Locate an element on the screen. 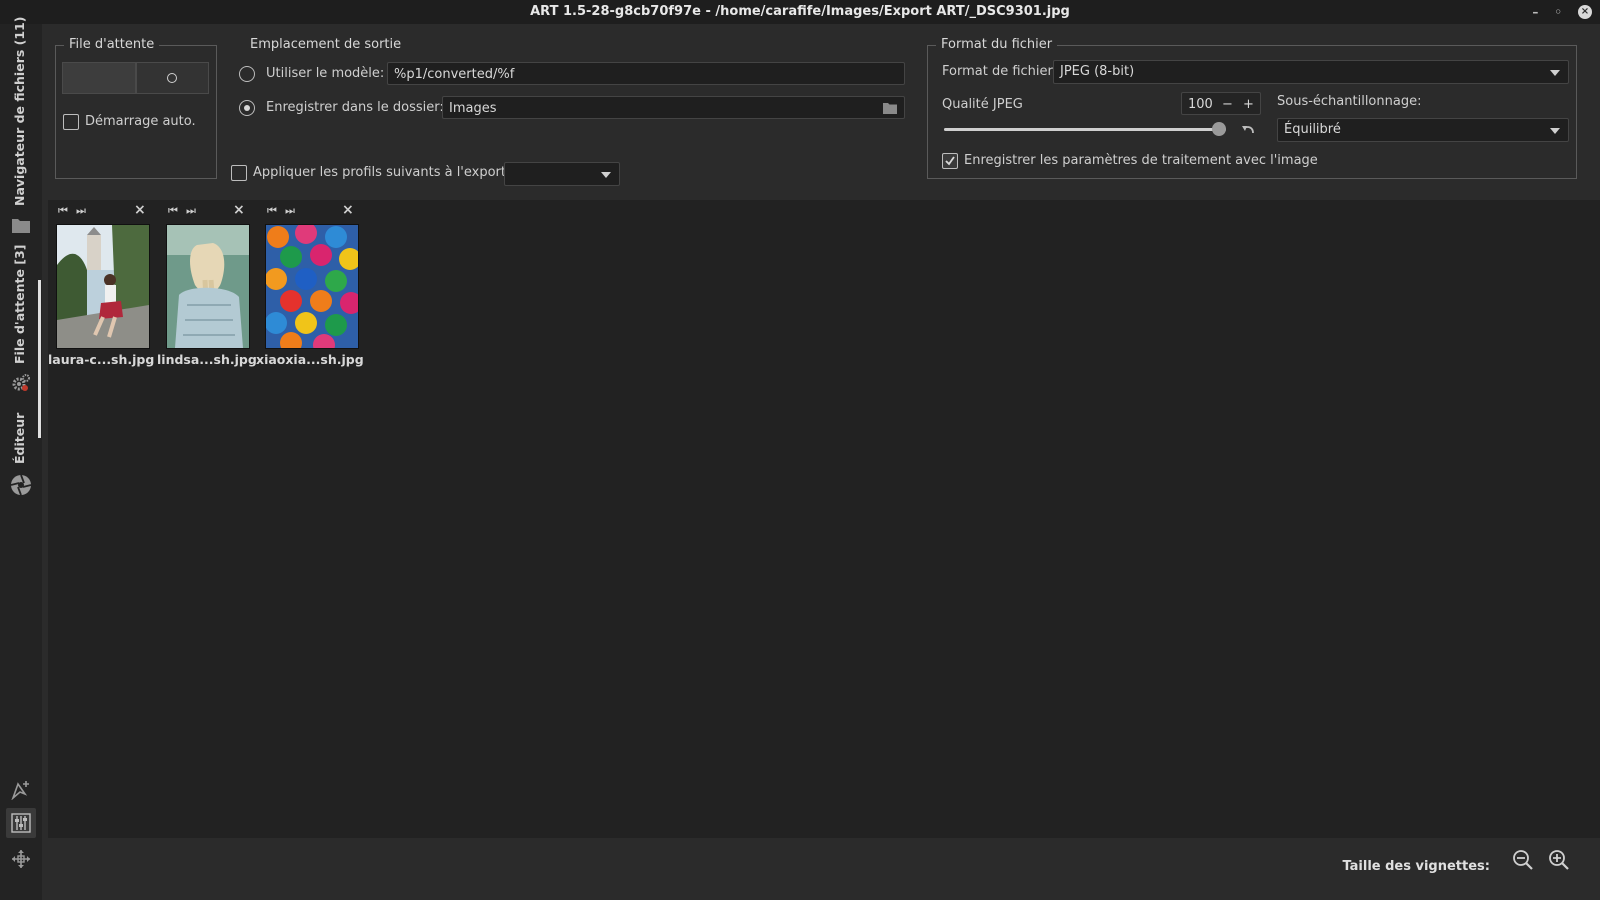  save-in-folder-label: Enregistrer dans le dossier: is located at coordinates (355, 107).